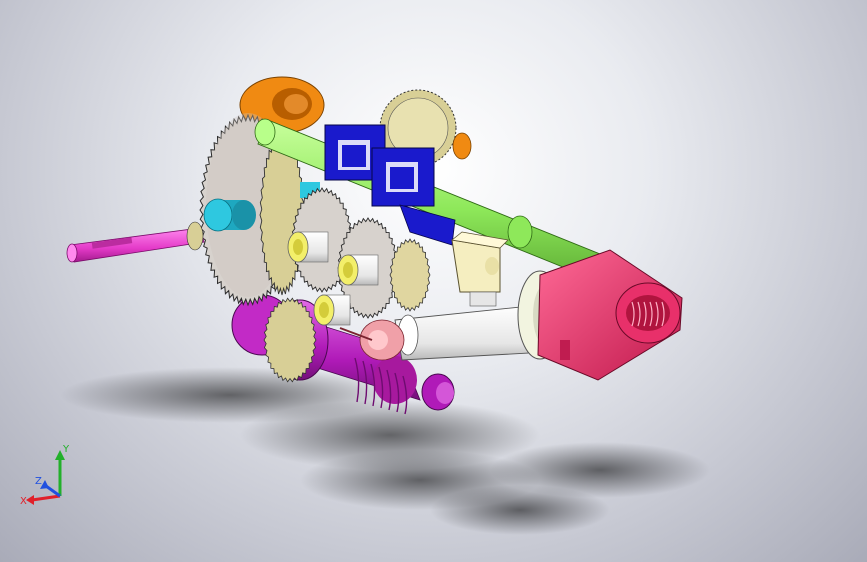  Describe the element at coordinates (135, 242) in the screenshot. I see `input-shaft` at that location.